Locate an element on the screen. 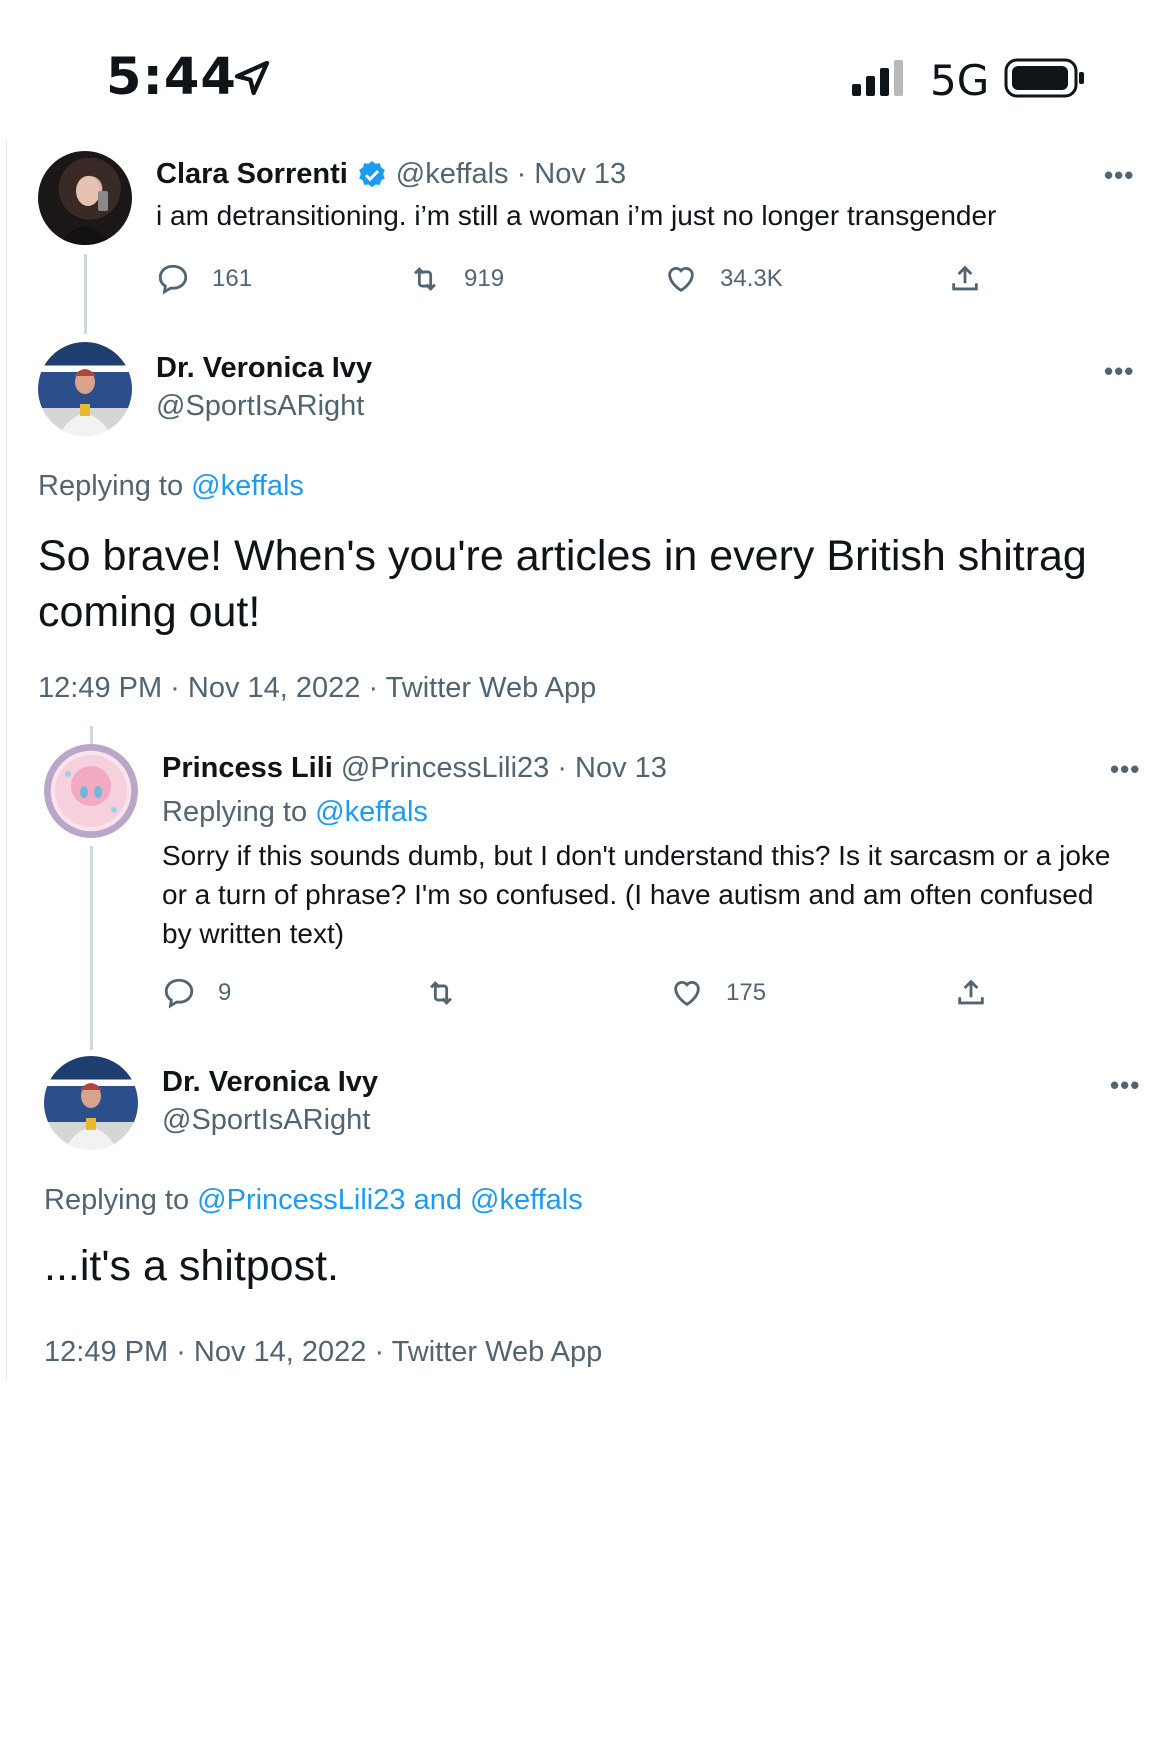 This screenshot has width=1170, height=1754. like-count: 175 is located at coordinates (746, 992).